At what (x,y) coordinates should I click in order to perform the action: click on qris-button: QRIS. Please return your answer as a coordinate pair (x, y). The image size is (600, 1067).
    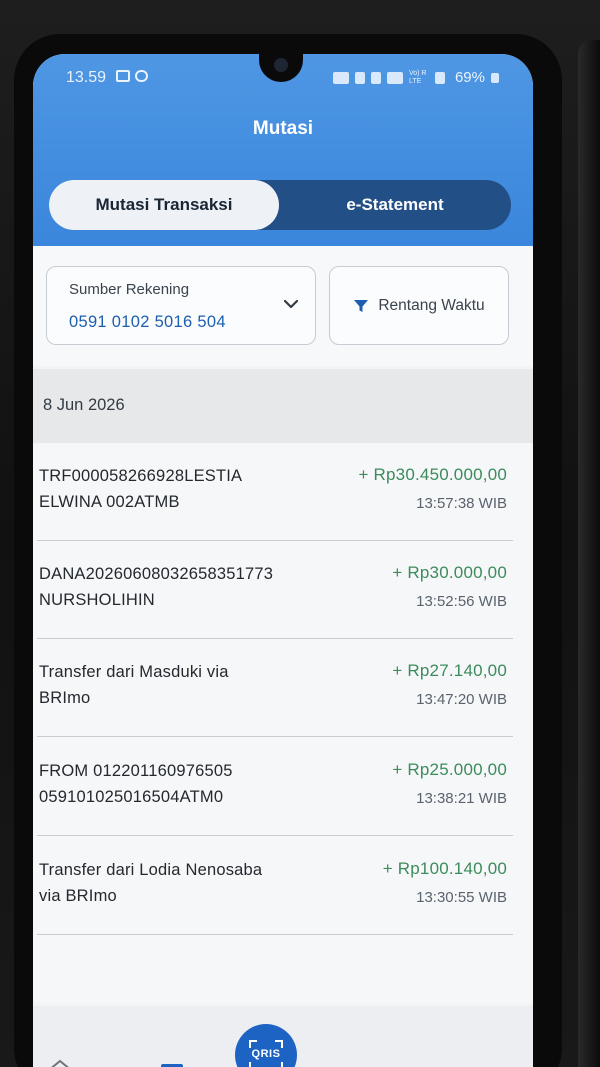
    Looking at the image, I should click on (266, 1045).